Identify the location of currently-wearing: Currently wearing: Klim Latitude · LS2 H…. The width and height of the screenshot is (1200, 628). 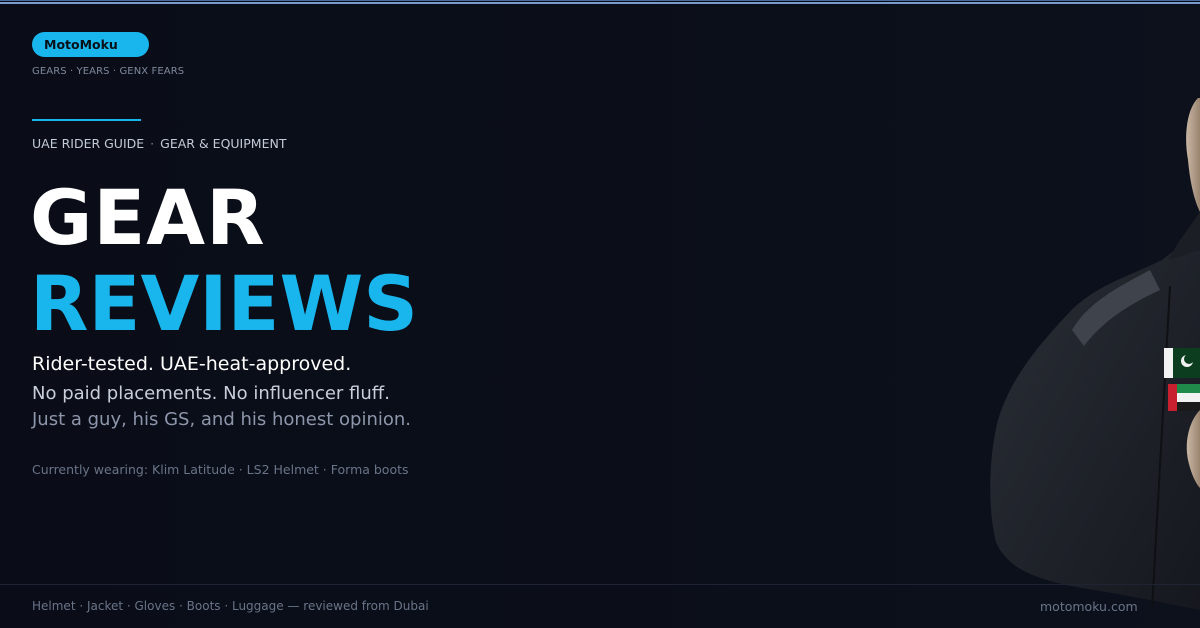
(220, 469).